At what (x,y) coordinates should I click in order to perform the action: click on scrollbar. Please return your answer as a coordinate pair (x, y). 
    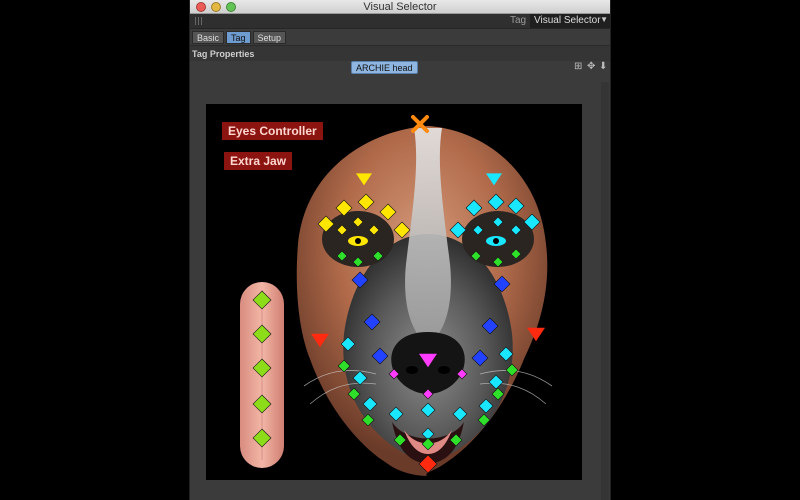
    Looking at the image, I should click on (605, 291).